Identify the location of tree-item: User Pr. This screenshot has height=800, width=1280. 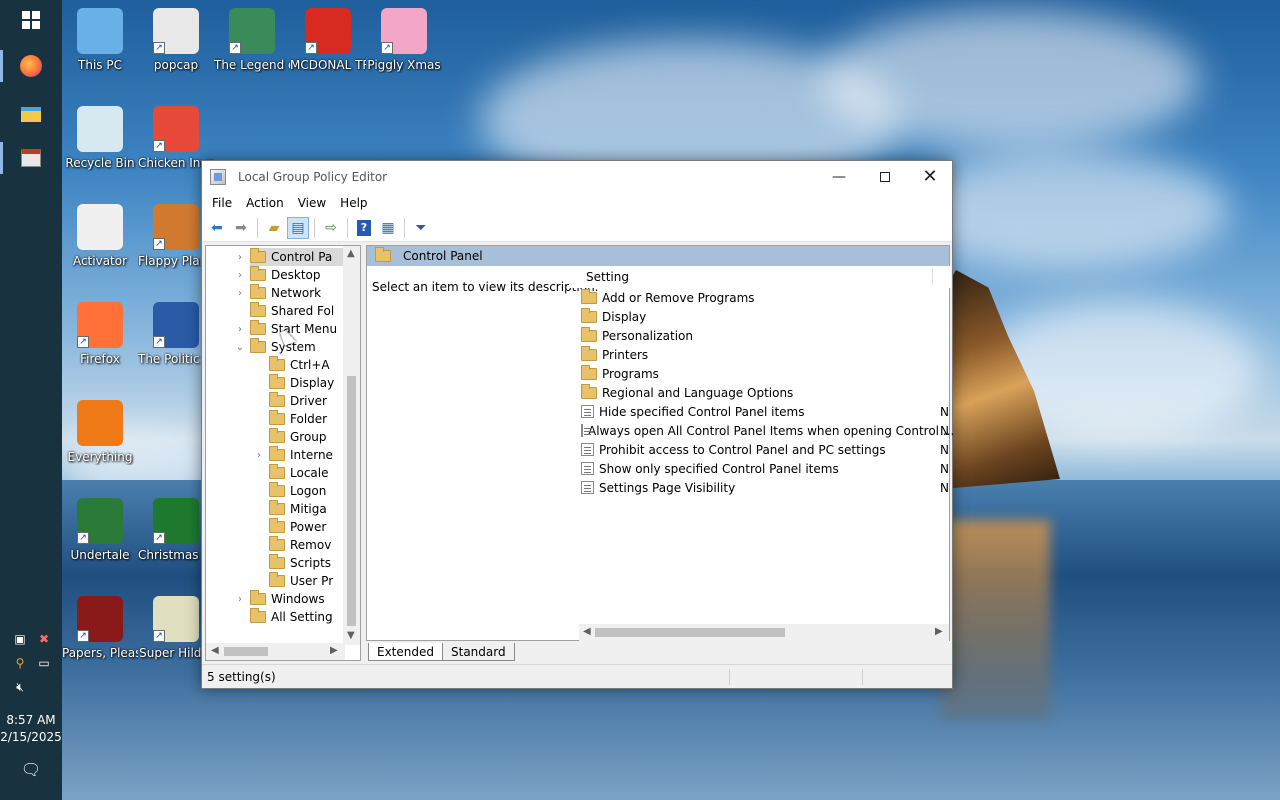
(301, 581).